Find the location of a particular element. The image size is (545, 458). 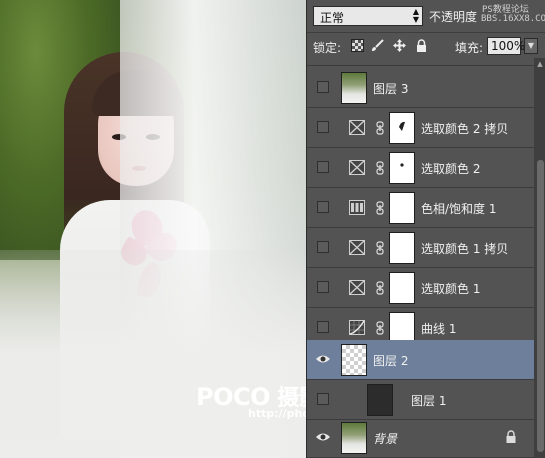

layer-row: 图层 3 is located at coordinates (420, 88).